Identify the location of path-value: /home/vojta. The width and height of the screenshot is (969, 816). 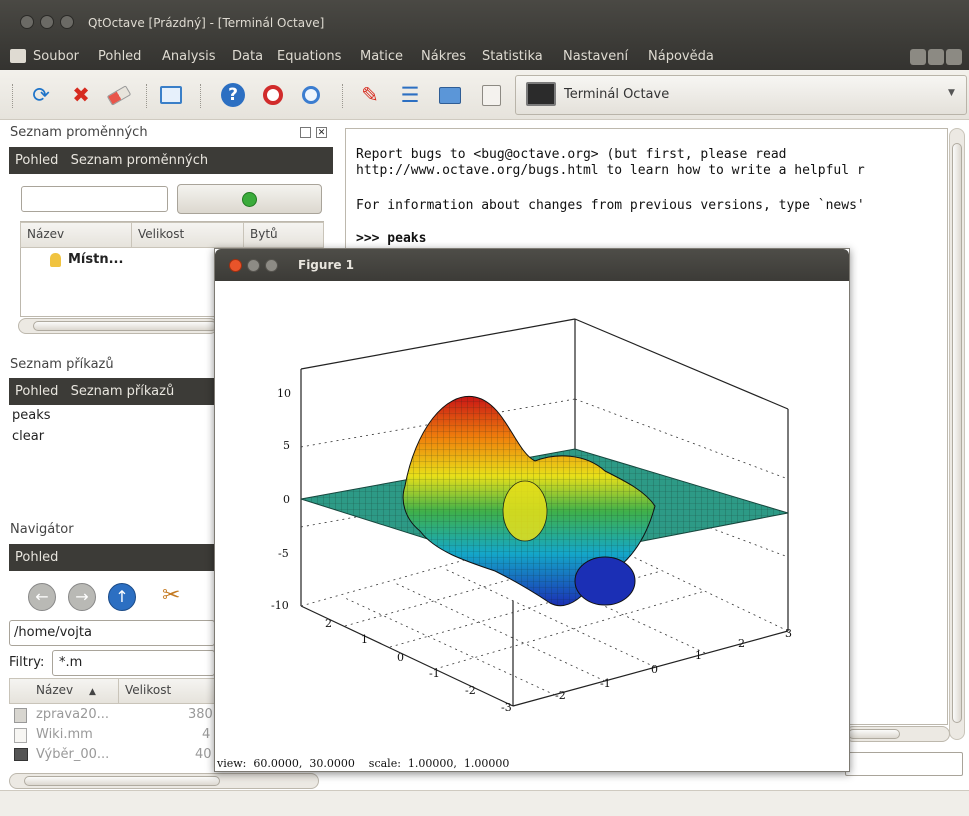
(53, 632).